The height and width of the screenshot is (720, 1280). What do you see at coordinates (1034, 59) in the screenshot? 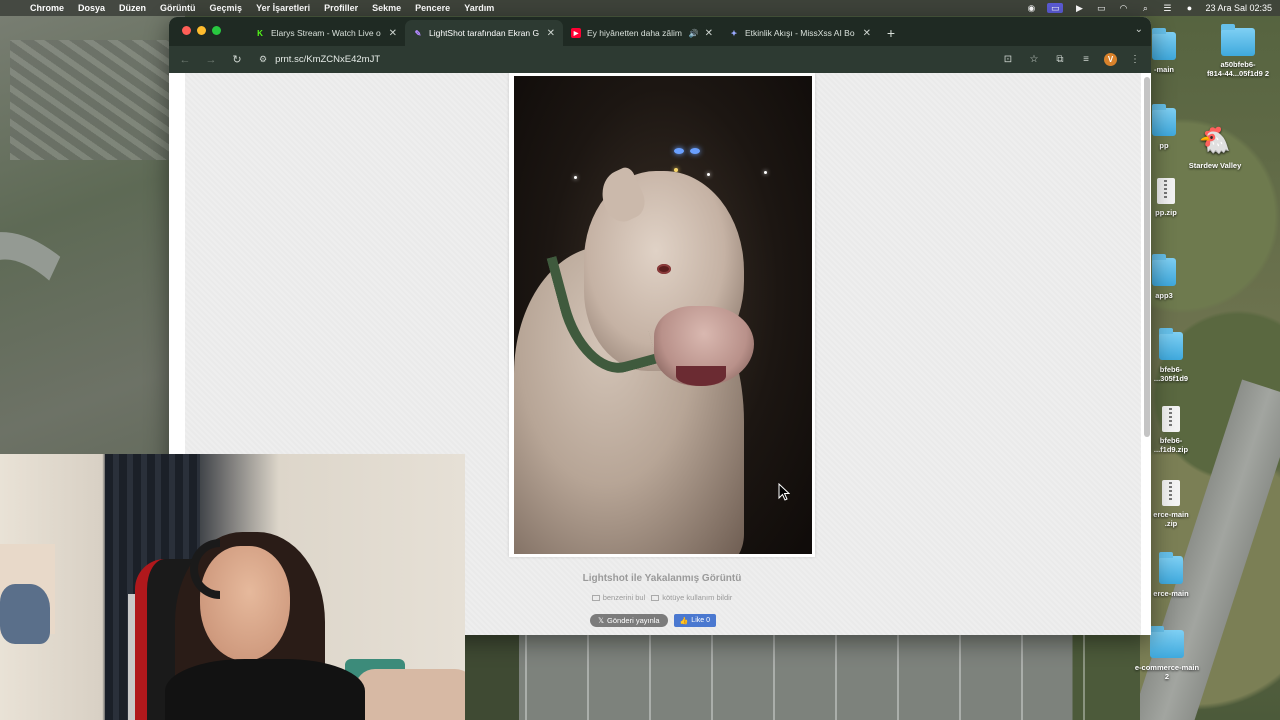
I see `bookmark-star-icon: ☆` at bounding box center [1034, 59].